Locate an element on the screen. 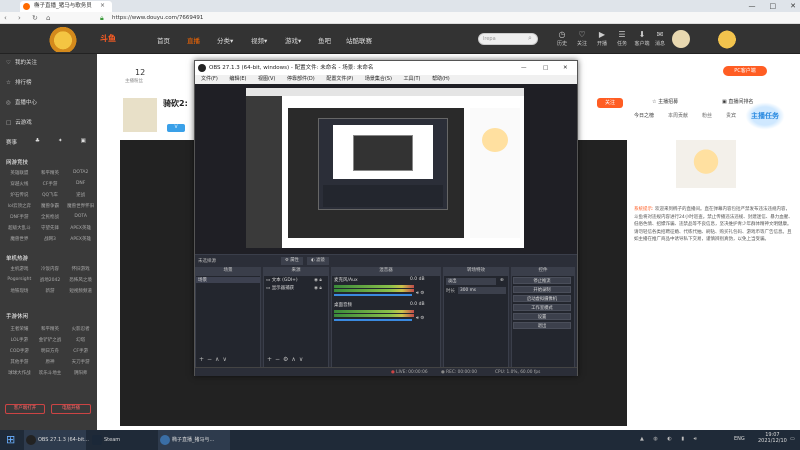 The image size is (800, 450). obs-canvas is located at coordinates (385, 168).